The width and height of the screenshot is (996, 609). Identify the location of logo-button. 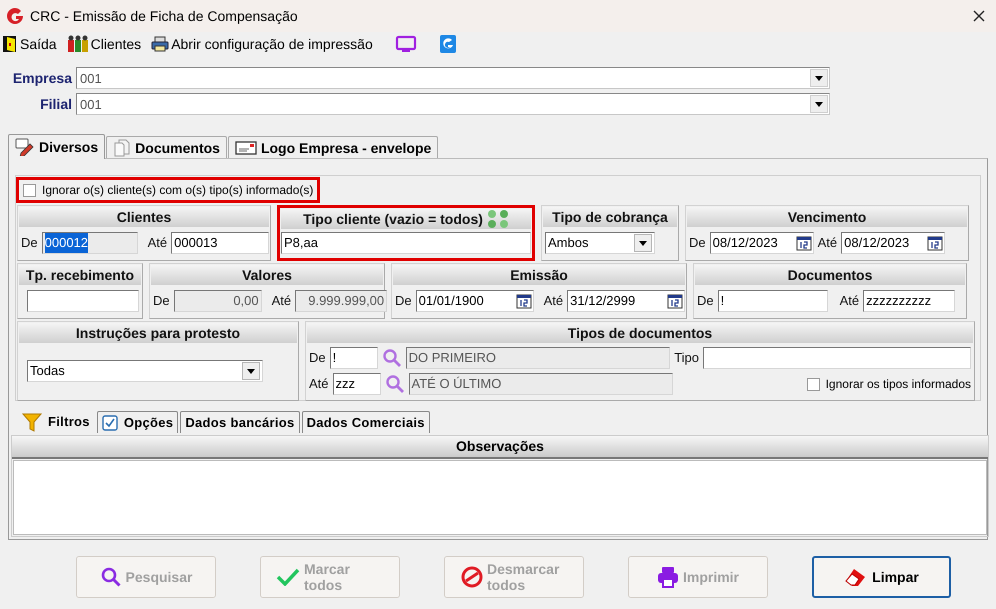
(447, 44).